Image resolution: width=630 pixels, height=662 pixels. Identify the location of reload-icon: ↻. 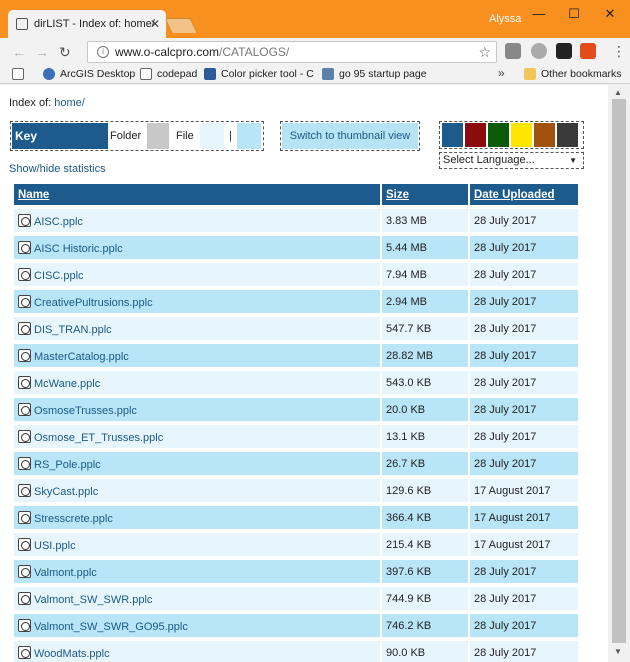
(65, 52).